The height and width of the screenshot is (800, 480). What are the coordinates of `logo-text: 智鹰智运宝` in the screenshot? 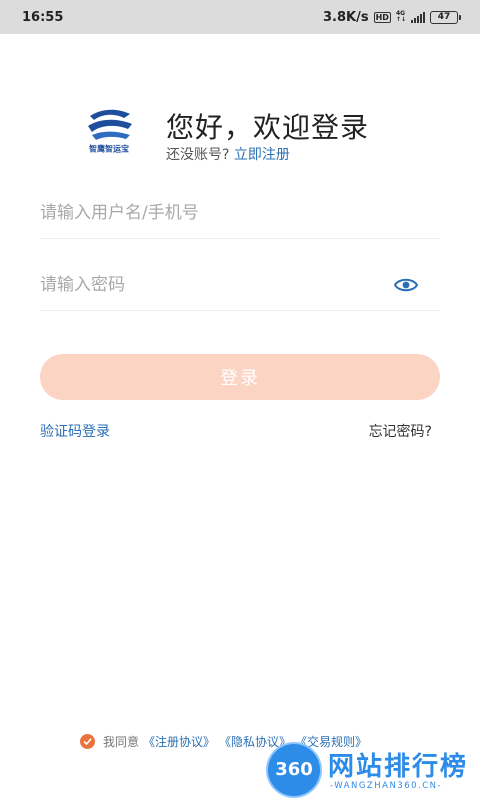 It's located at (109, 149).